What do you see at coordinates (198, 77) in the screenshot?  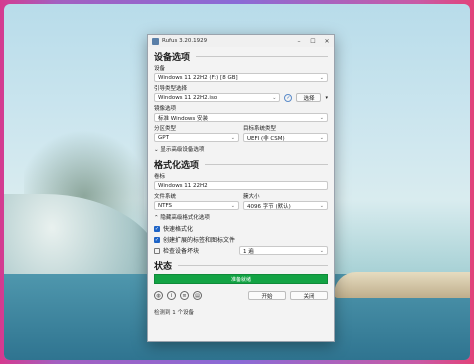 I see `device-select-value: Windows 11 22H2 (F:) [8 GB]` at bounding box center [198, 77].